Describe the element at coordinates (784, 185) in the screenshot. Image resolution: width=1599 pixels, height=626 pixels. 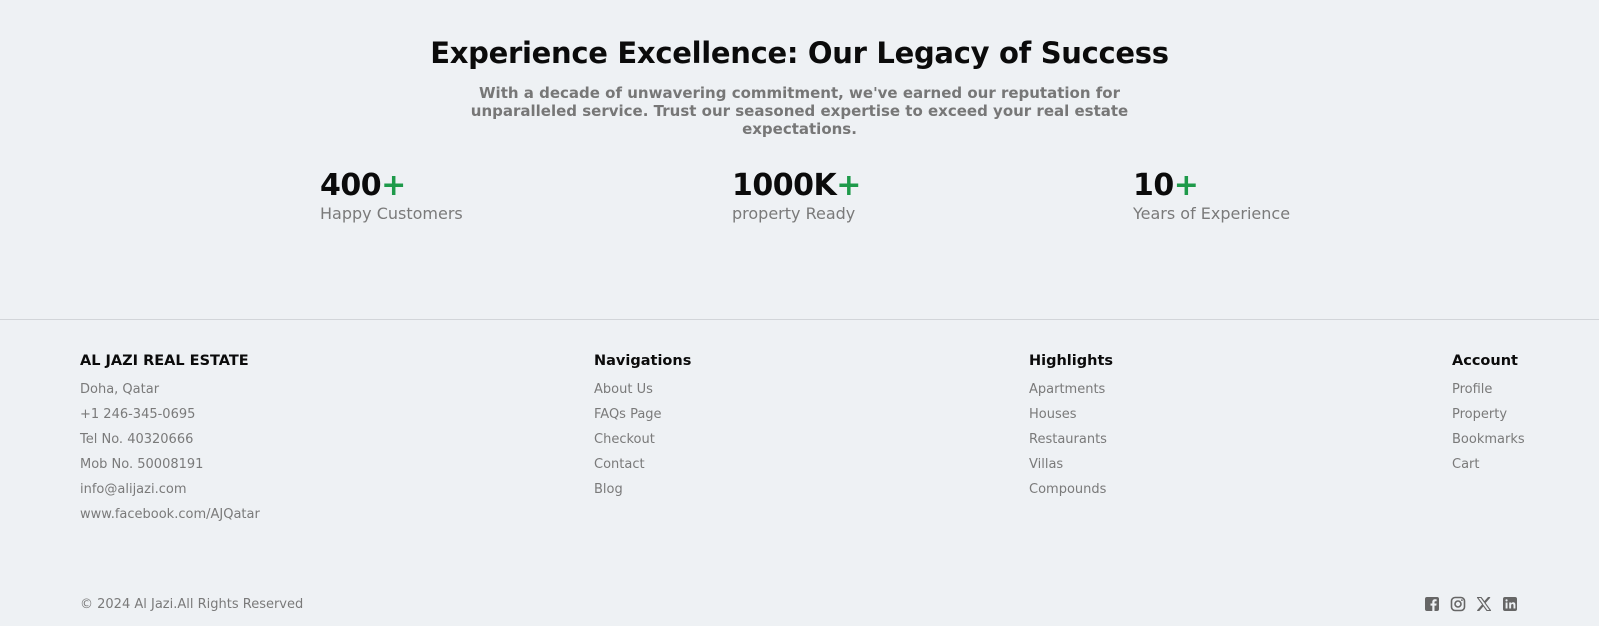
I see `stat-number: 1000K` at that location.